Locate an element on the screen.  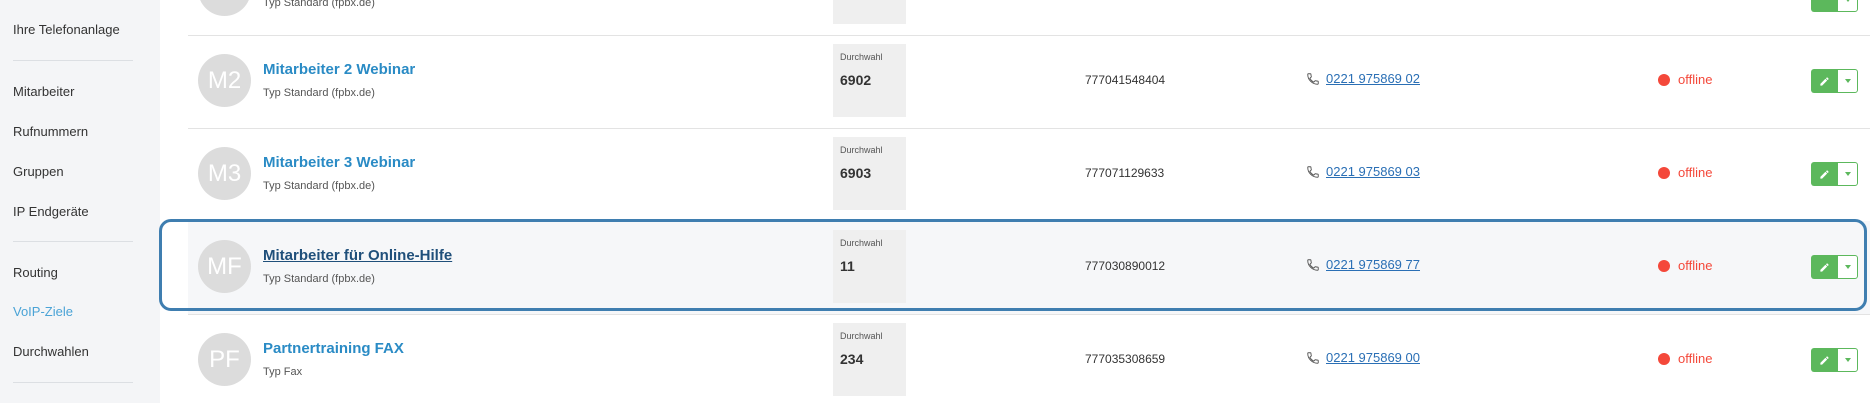
list-item: Typ Standard (fpbx.de) is located at coordinates (1029, 18).